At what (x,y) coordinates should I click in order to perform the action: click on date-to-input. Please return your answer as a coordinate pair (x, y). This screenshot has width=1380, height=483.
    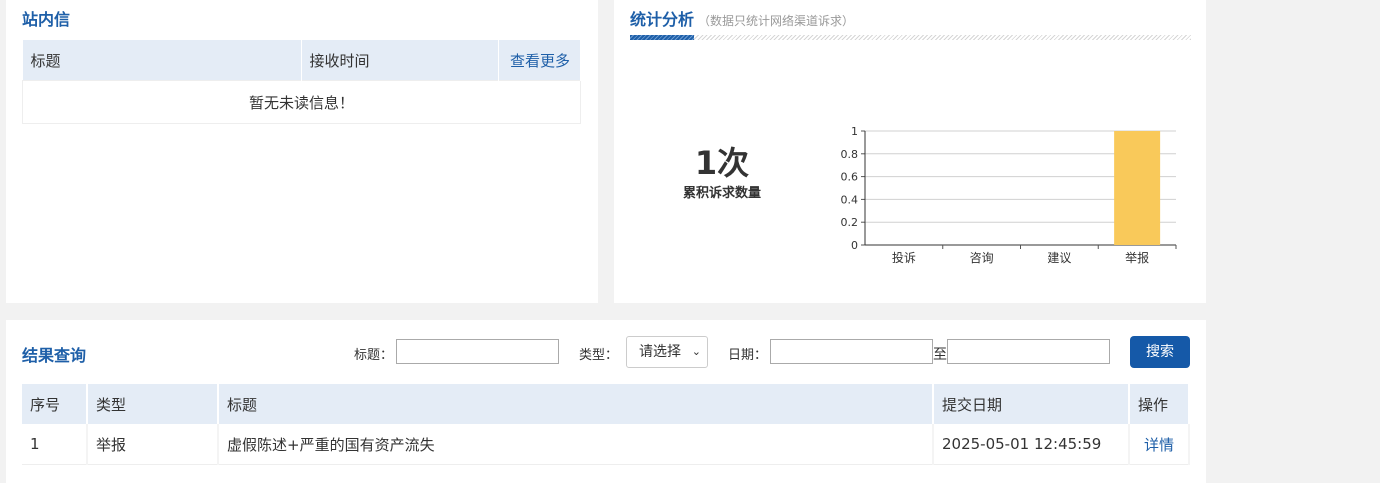
    Looking at the image, I should click on (1028, 351).